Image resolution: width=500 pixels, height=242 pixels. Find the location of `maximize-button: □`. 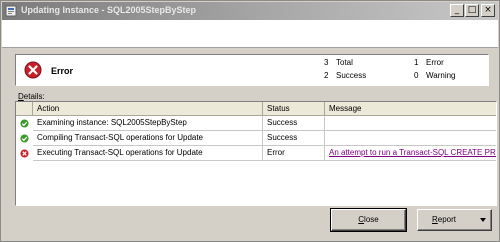

maximize-button: □ is located at coordinates (472, 10).